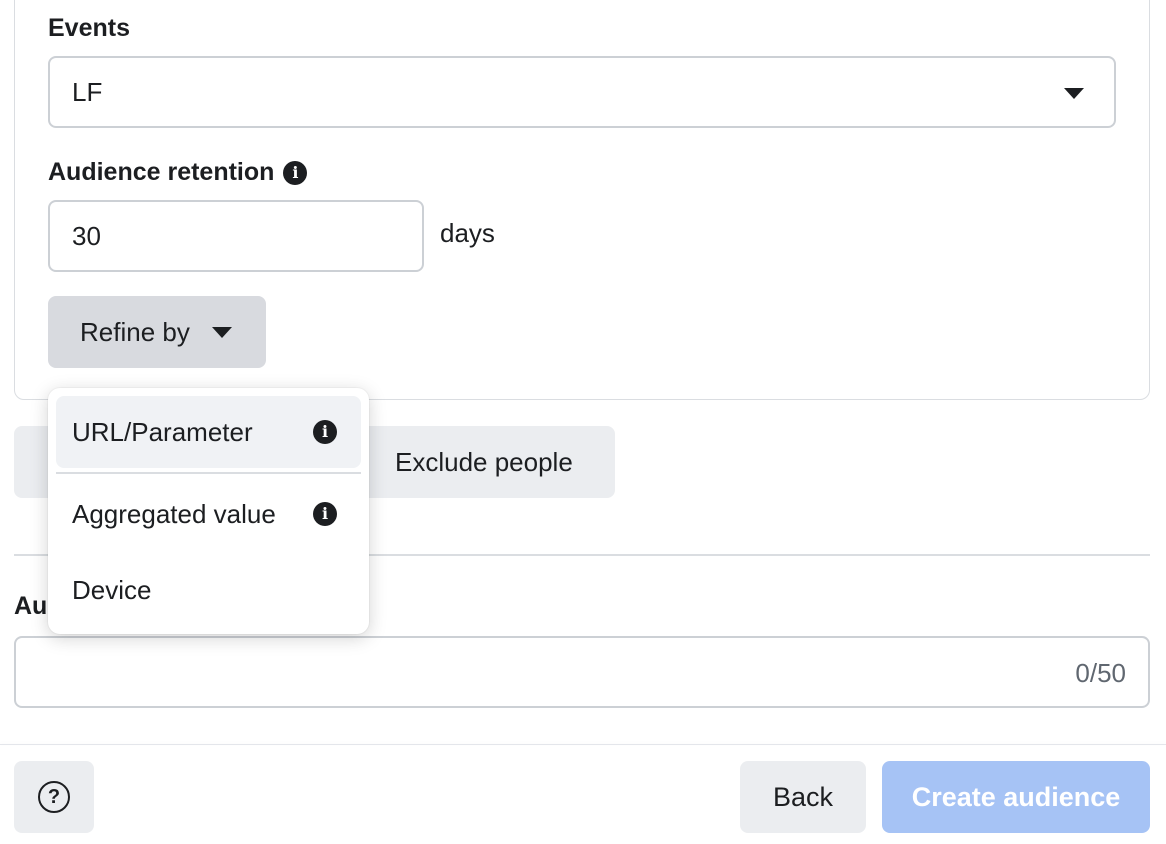 Image resolution: width=1166 pixels, height=844 pixels. I want to click on menu-item-url-parameter: URL/Parameter i, so click(208, 432).